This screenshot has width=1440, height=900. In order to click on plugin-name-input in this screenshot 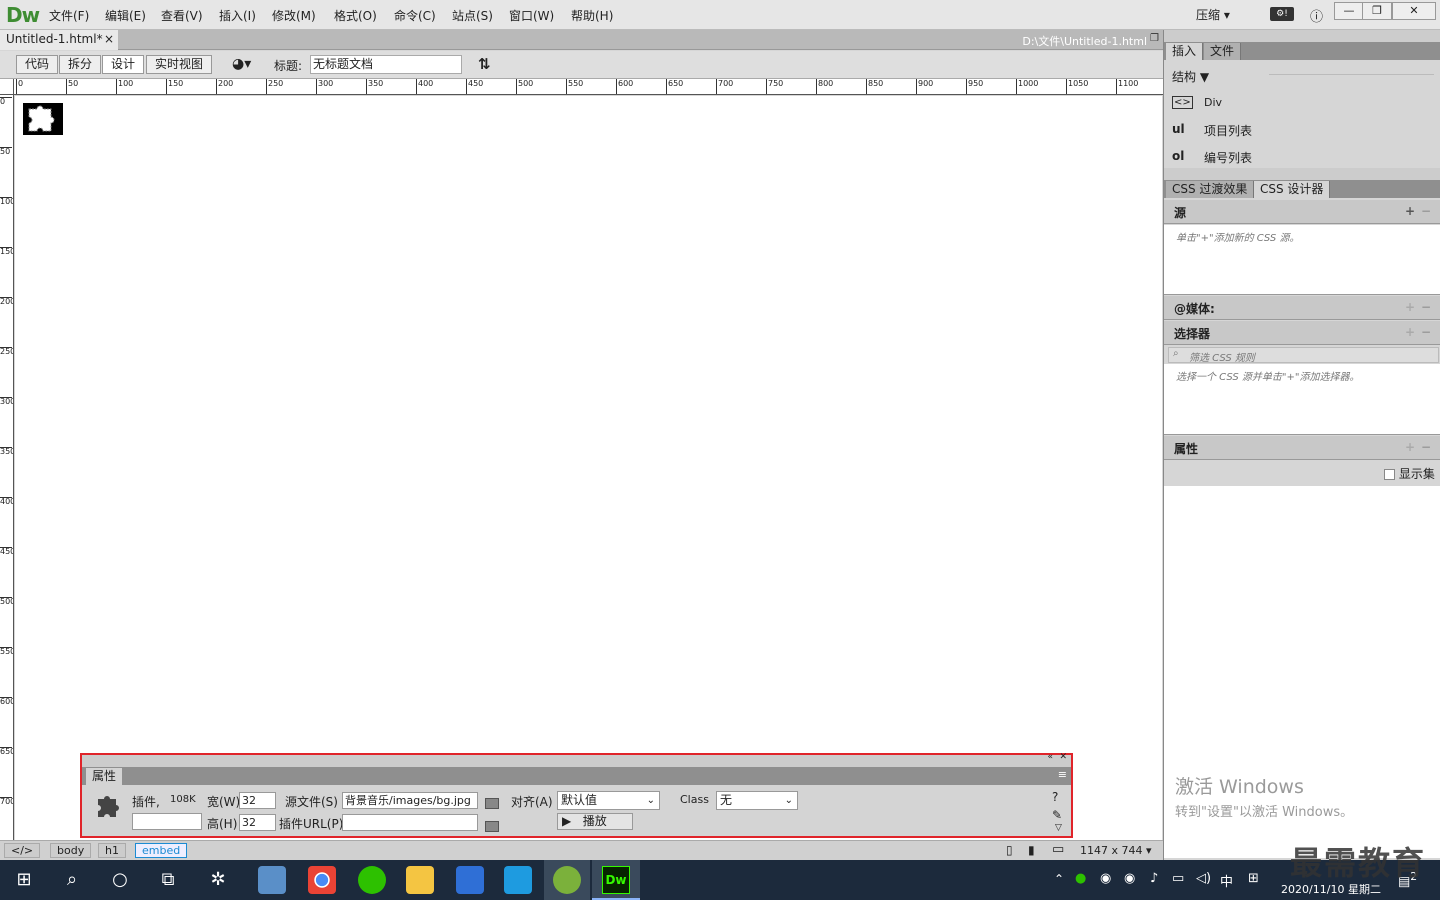, I will do `click(167, 821)`.